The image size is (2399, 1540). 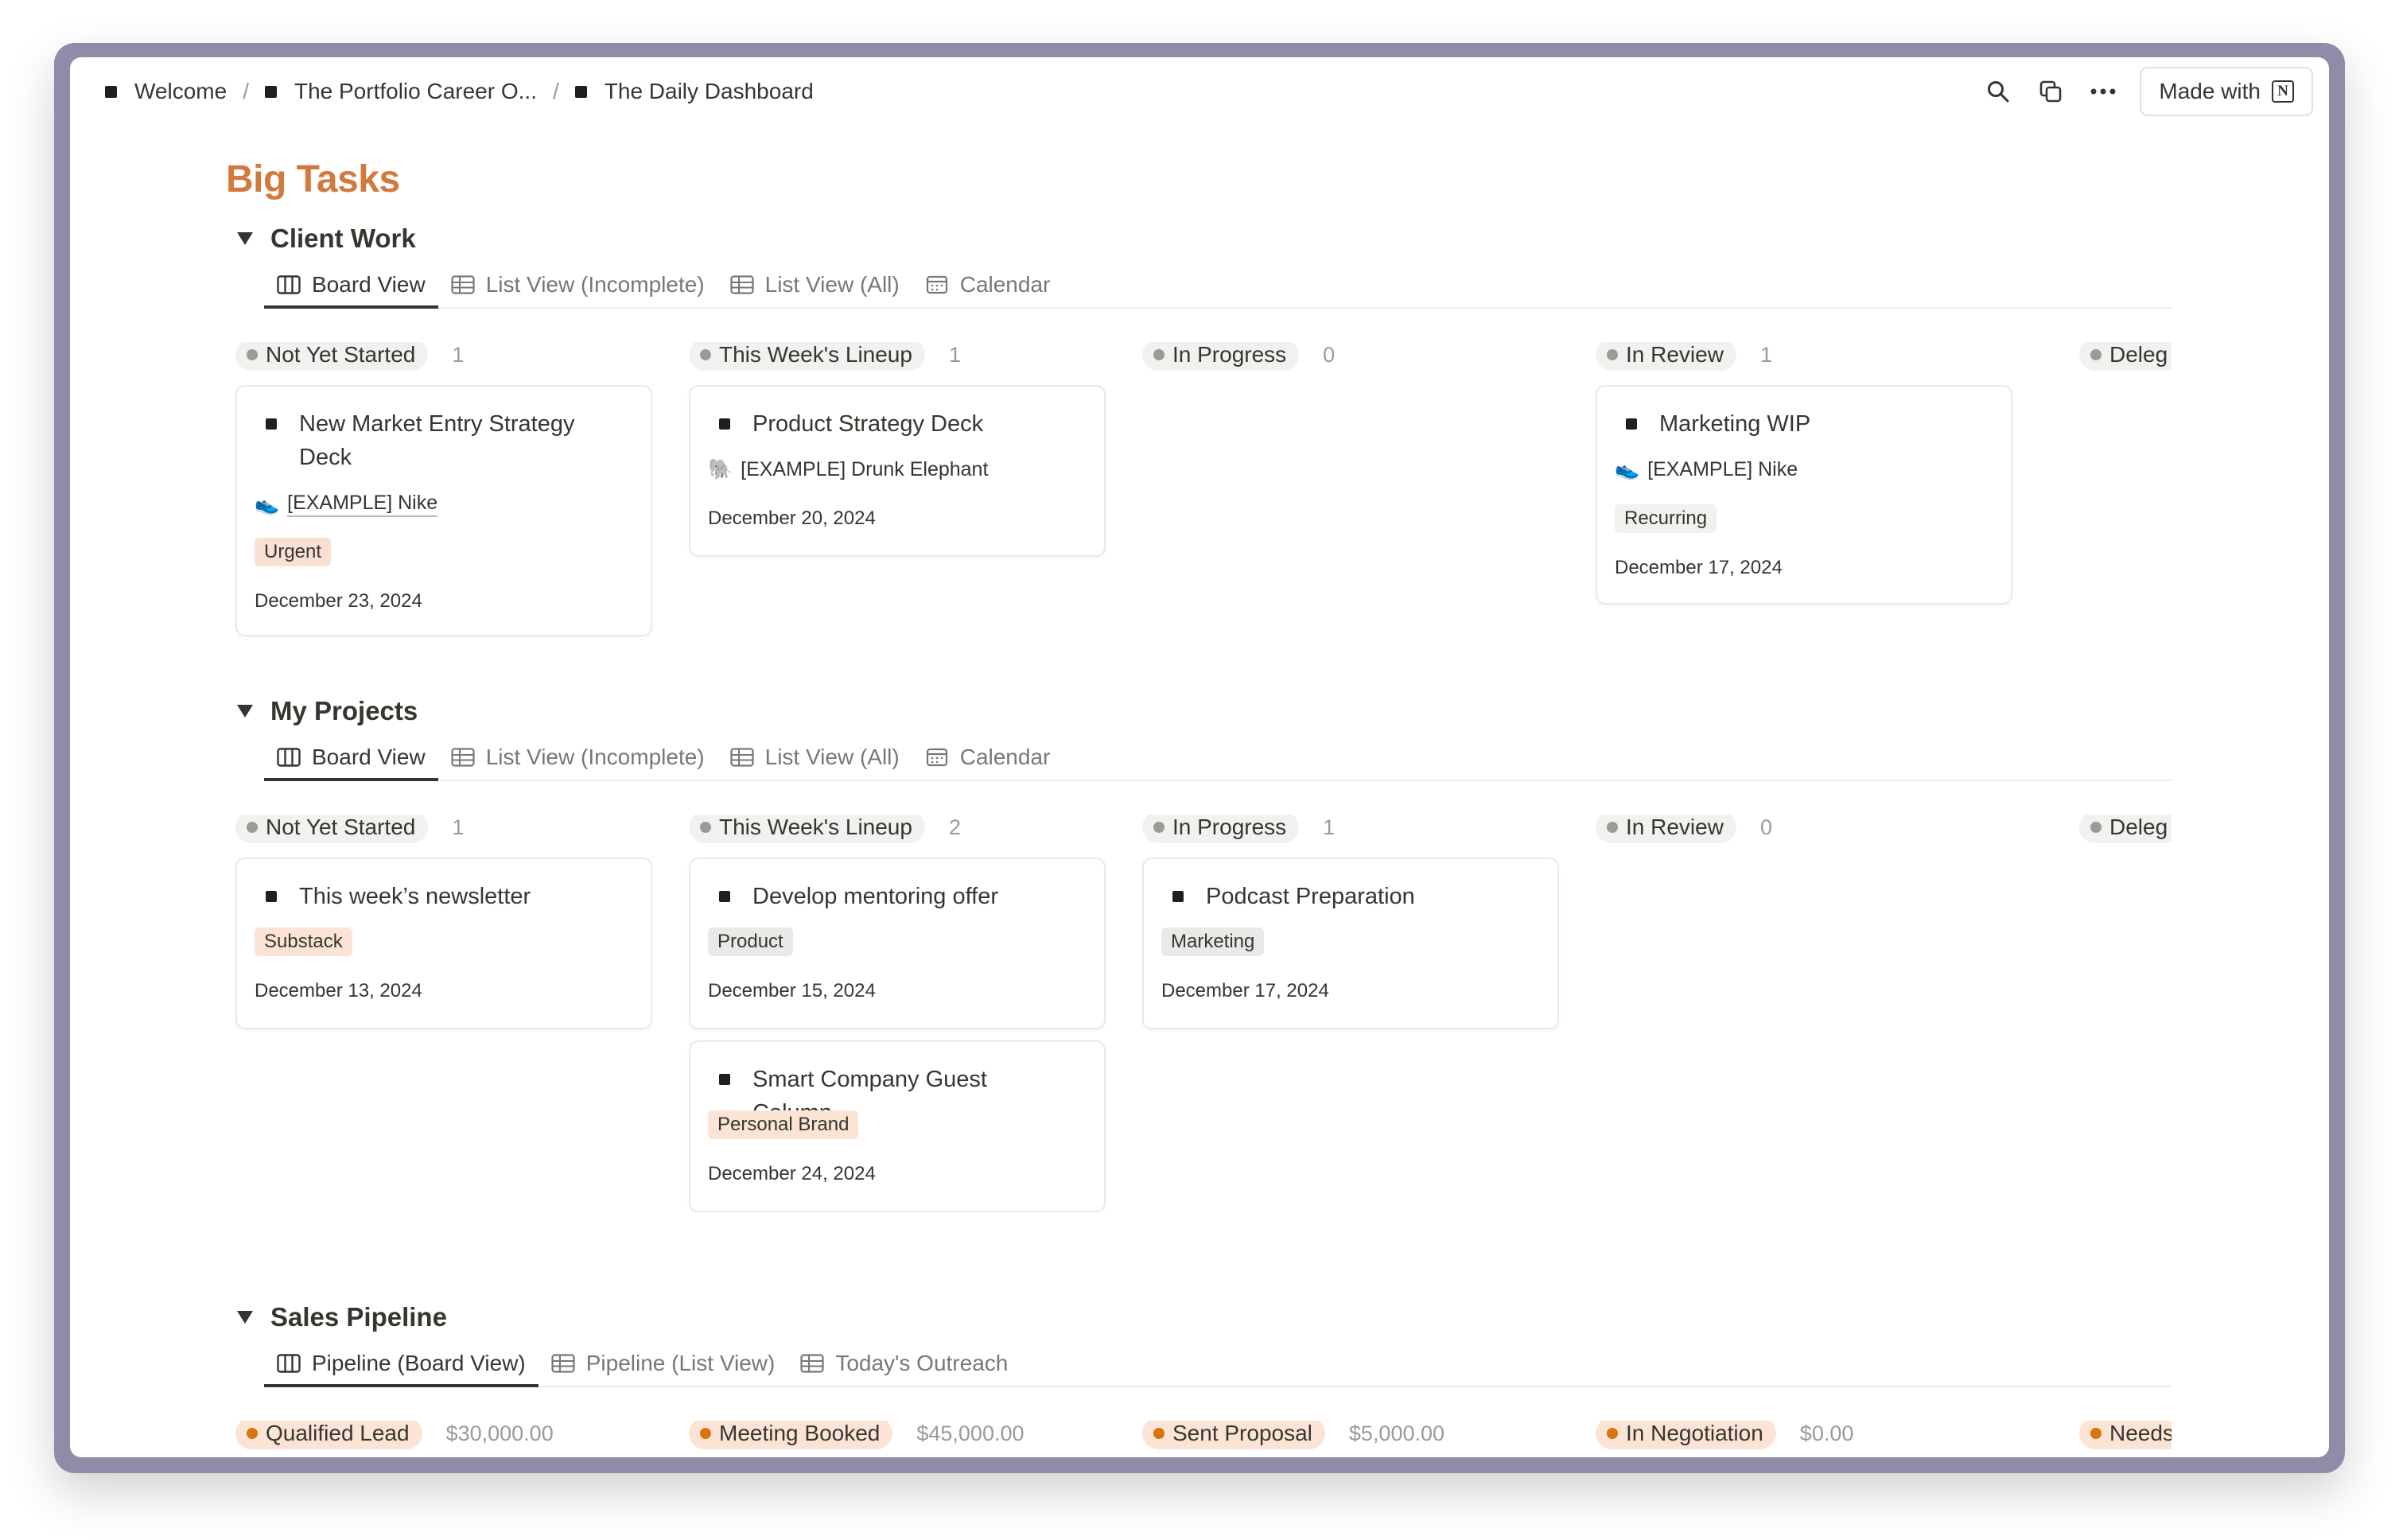 What do you see at coordinates (1684, 356) in the screenshot?
I see `column-header: In Review 1` at bounding box center [1684, 356].